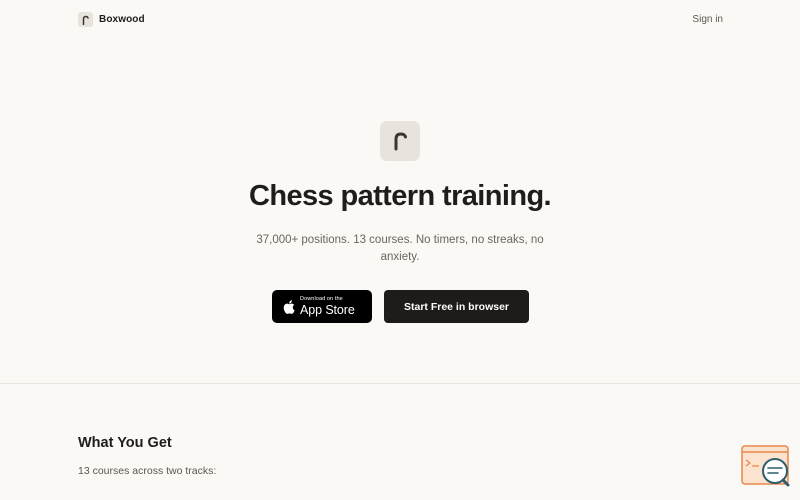 The height and width of the screenshot is (500, 800). I want to click on section-title: What You Get, so click(125, 443).